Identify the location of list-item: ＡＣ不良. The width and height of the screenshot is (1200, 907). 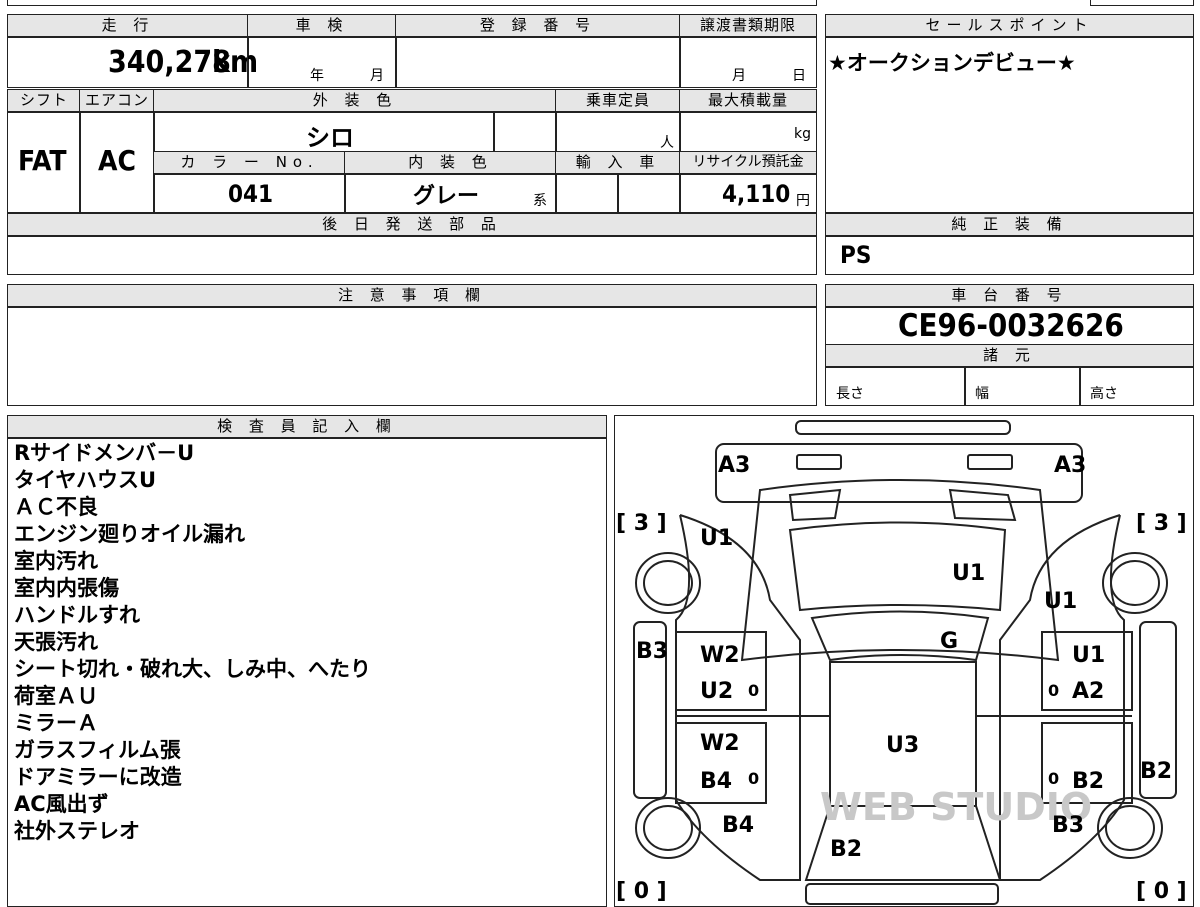
(56, 507).